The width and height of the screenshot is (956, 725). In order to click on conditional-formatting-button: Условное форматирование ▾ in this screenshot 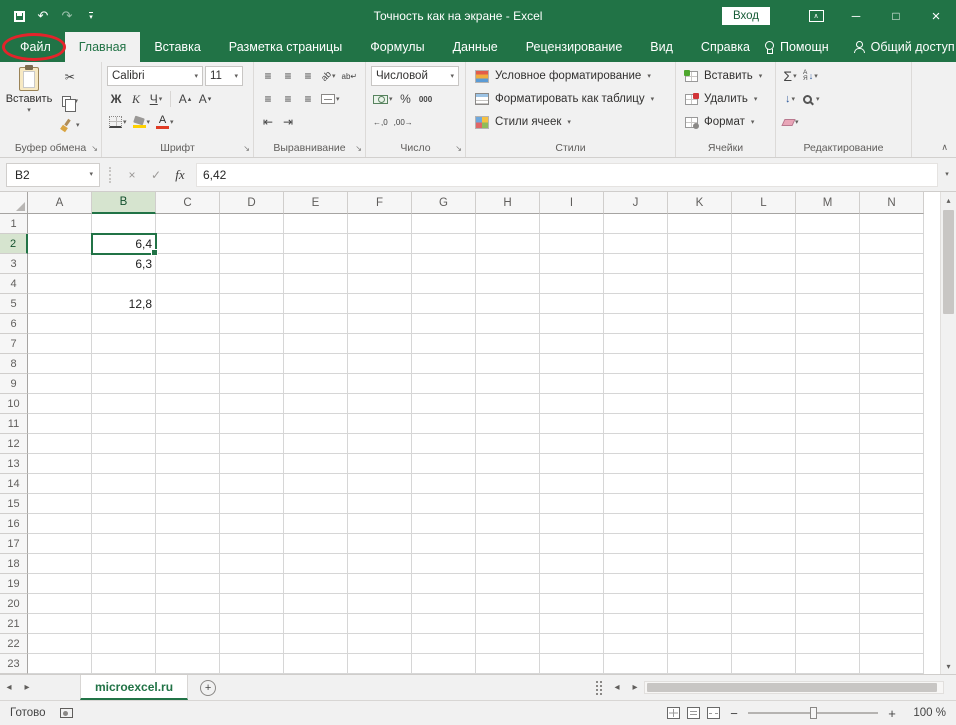, I will do `click(570, 76)`.